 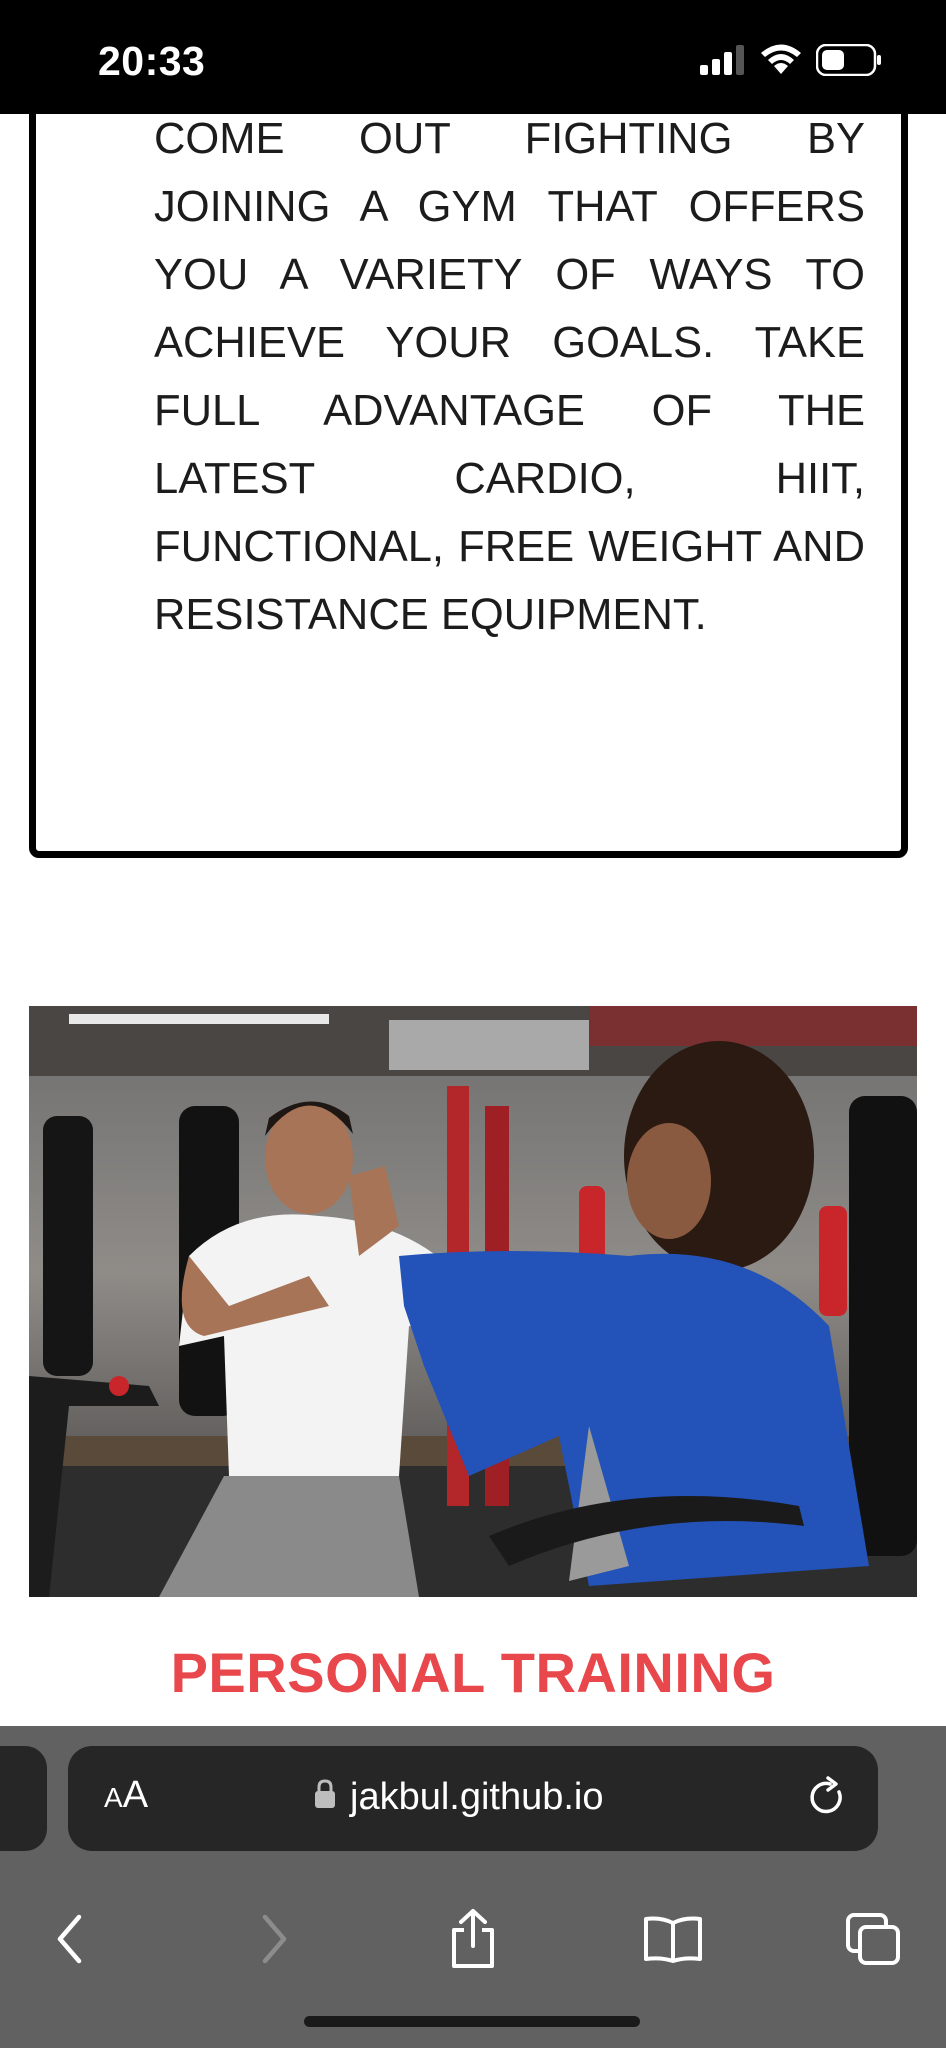 I want to click on address-bar: AA jakbul.github.io, so click(x=473, y=1798).